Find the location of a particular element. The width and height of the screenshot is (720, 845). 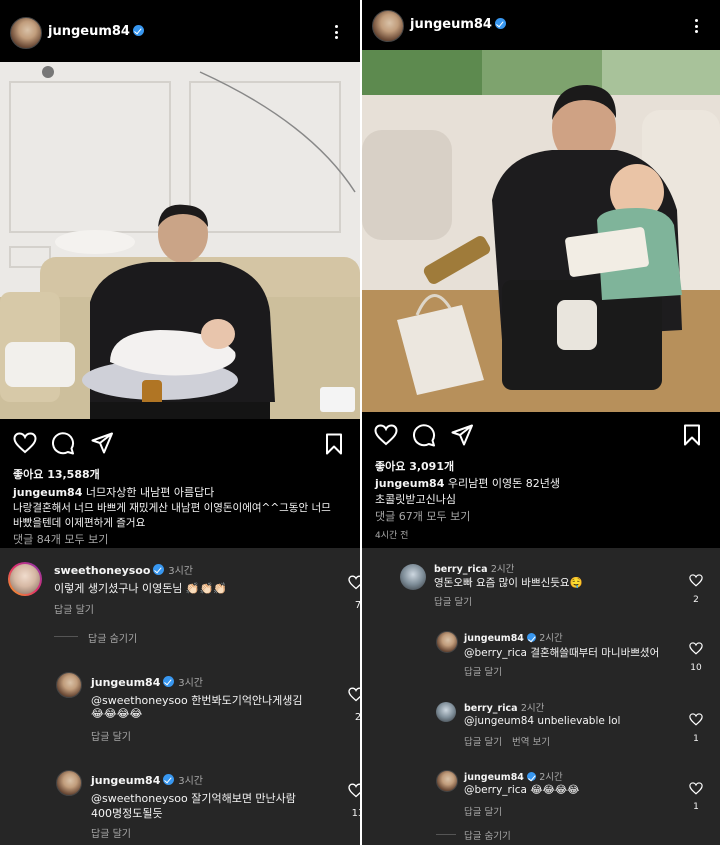

comment-like-count: 1 is located at coordinates (696, 807).